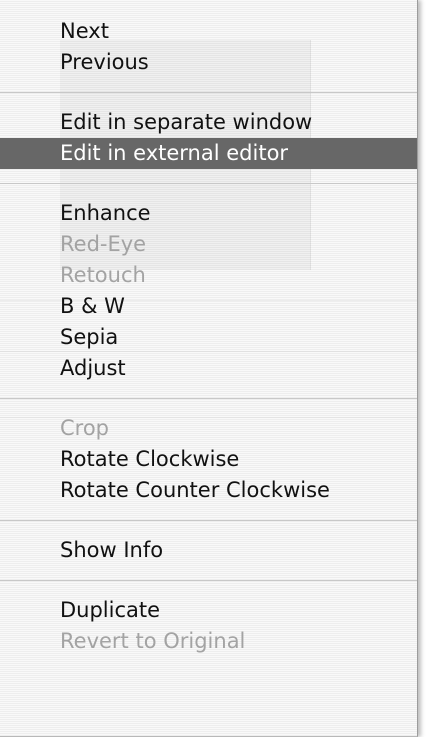 The image size is (432, 737). I want to click on menu-item-adjust: Adjust, so click(208, 368).